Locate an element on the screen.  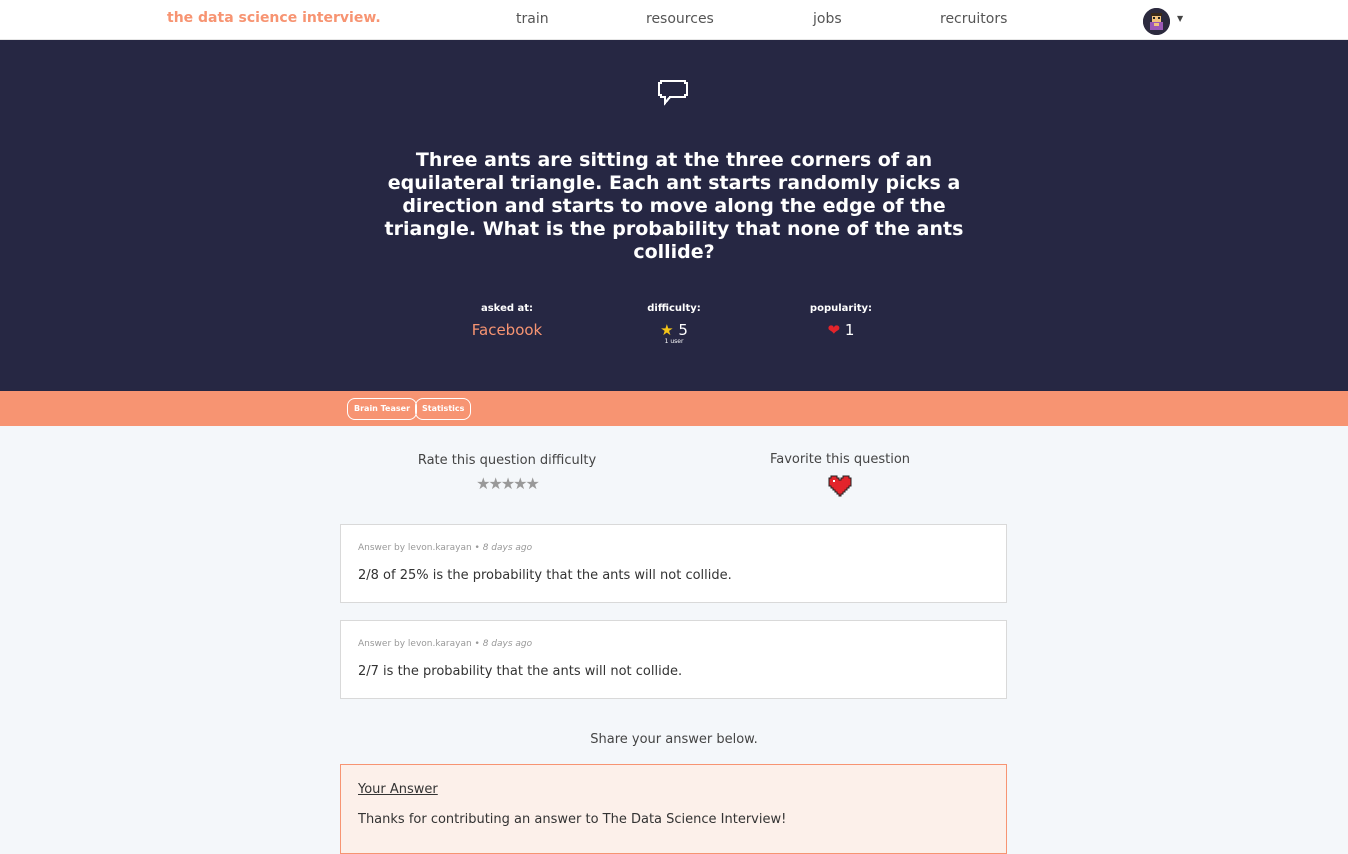
favorite-block: Favorite this question is located at coordinates (840, 477).